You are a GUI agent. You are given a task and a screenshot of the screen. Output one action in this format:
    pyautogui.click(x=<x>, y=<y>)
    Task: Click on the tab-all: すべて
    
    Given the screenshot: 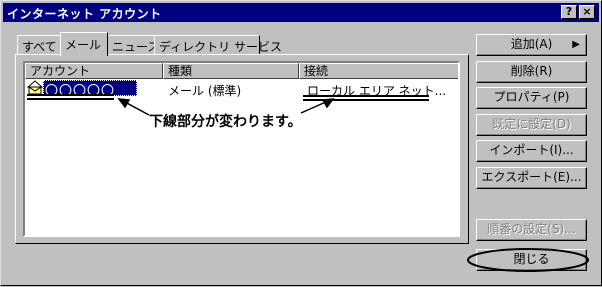 What is the action you would take?
    pyautogui.click(x=39, y=45)
    